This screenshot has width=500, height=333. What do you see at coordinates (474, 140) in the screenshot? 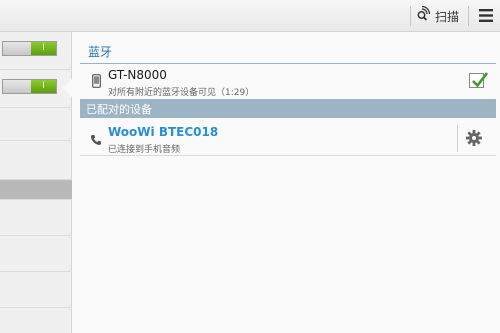
I see `gear-icon` at bounding box center [474, 140].